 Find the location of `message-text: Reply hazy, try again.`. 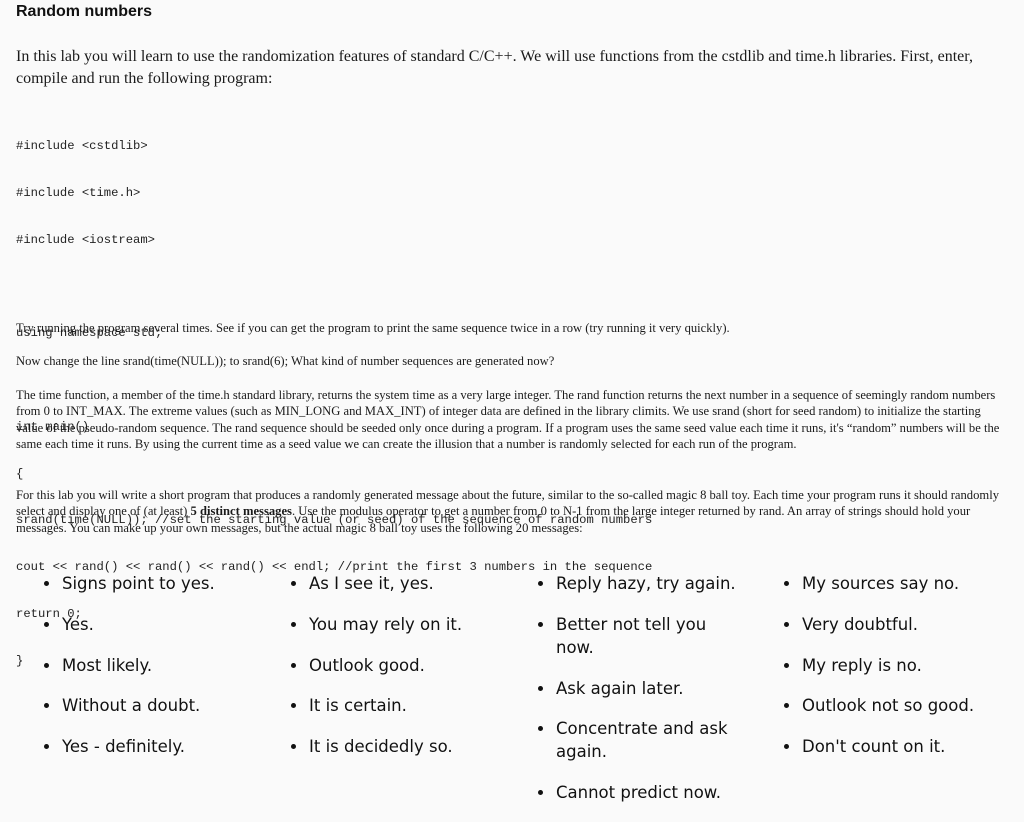

message-text: Reply hazy, try again. is located at coordinates (646, 583).